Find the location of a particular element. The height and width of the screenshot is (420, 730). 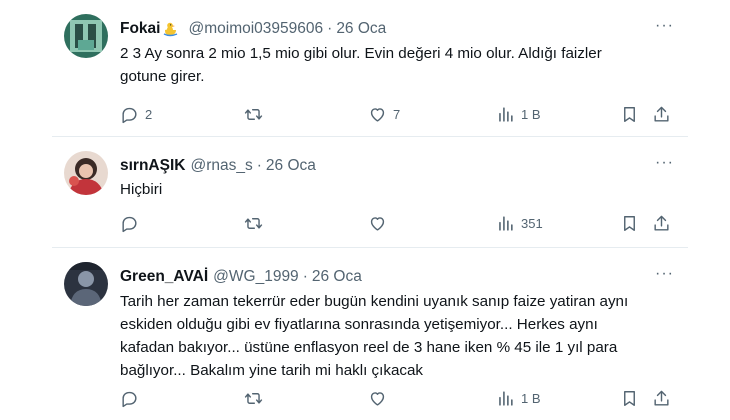

user-handle: @WG_1999 is located at coordinates (256, 277).